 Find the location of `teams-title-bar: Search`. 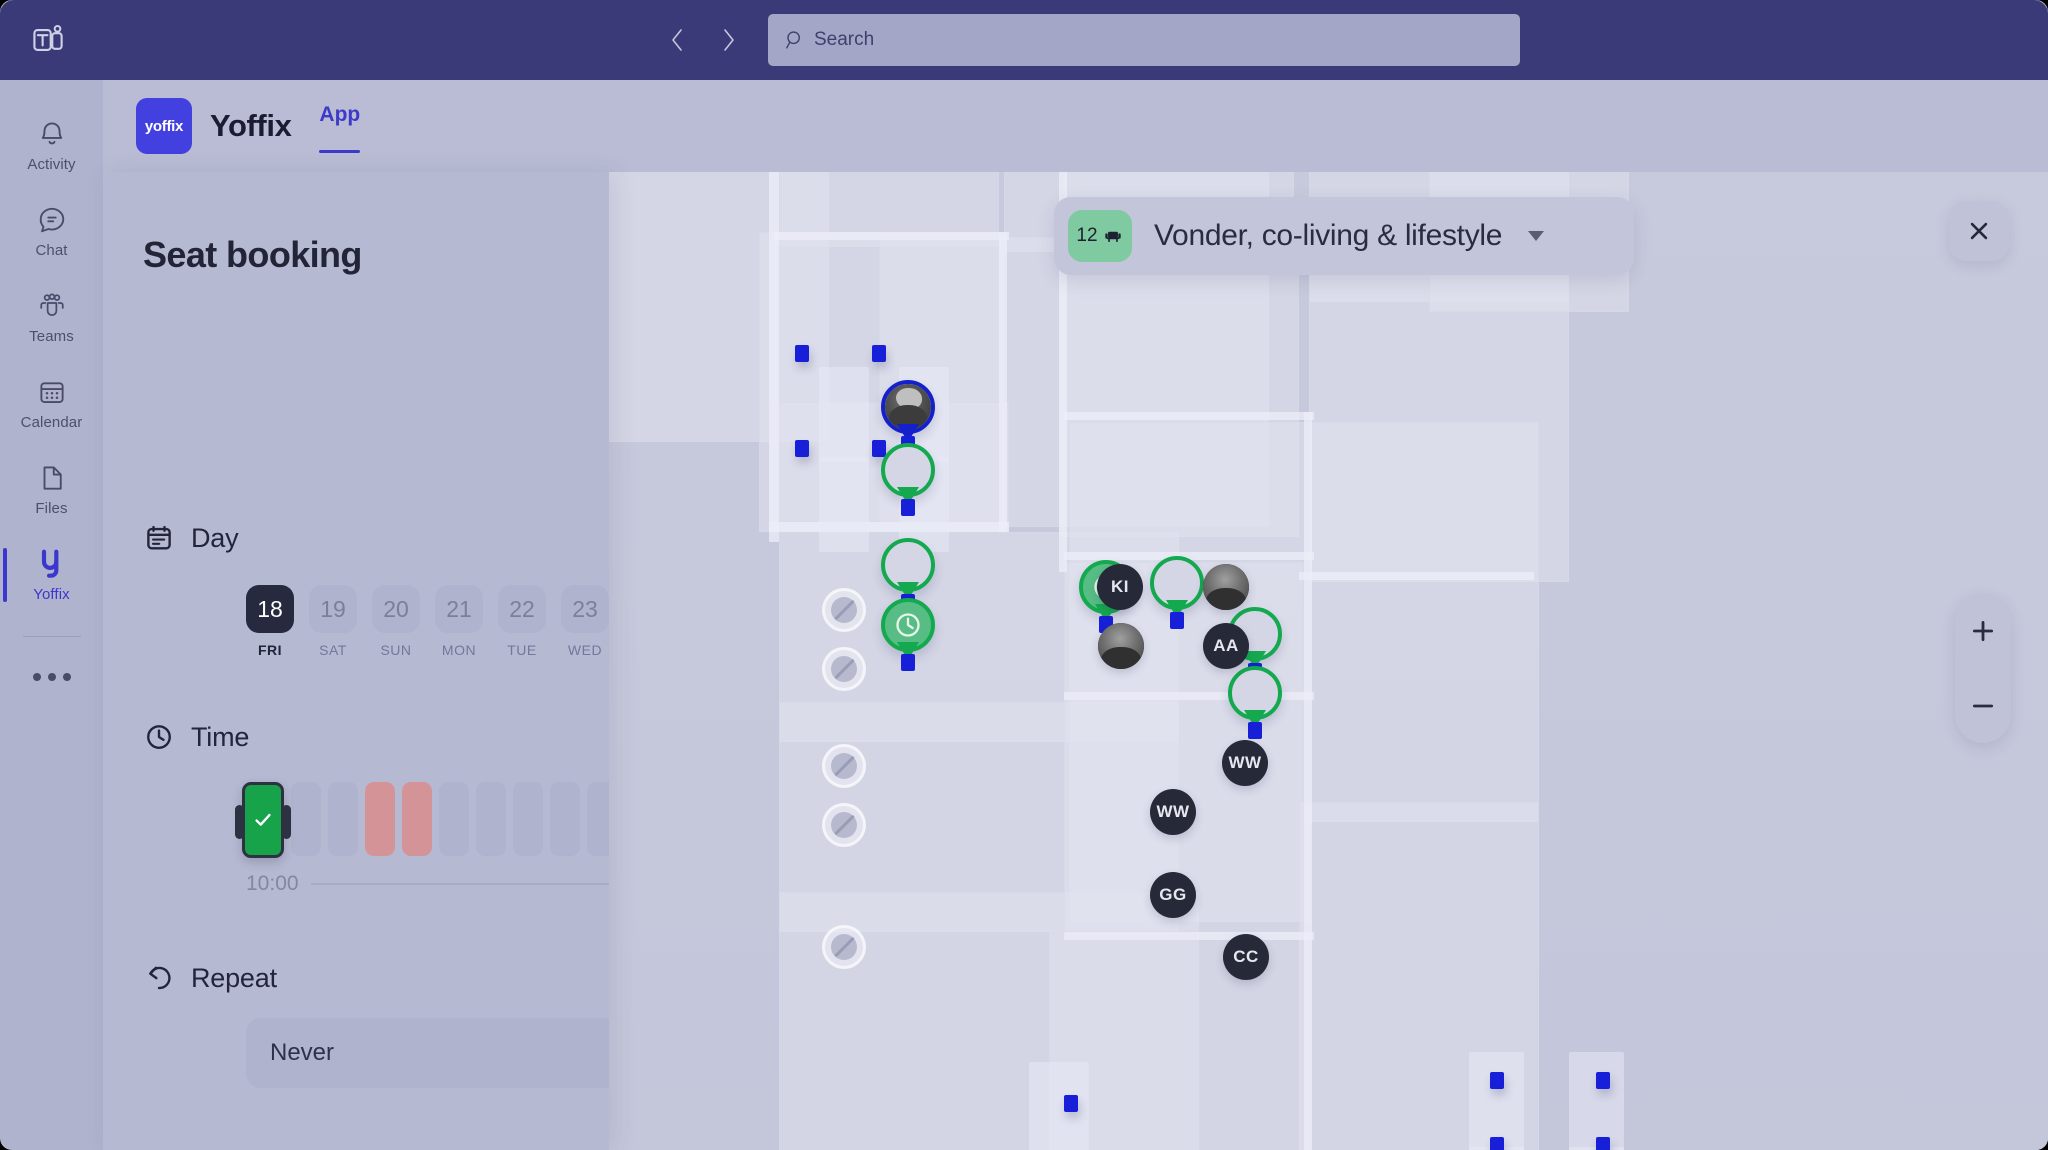

teams-title-bar: Search is located at coordinates (1024, 40).